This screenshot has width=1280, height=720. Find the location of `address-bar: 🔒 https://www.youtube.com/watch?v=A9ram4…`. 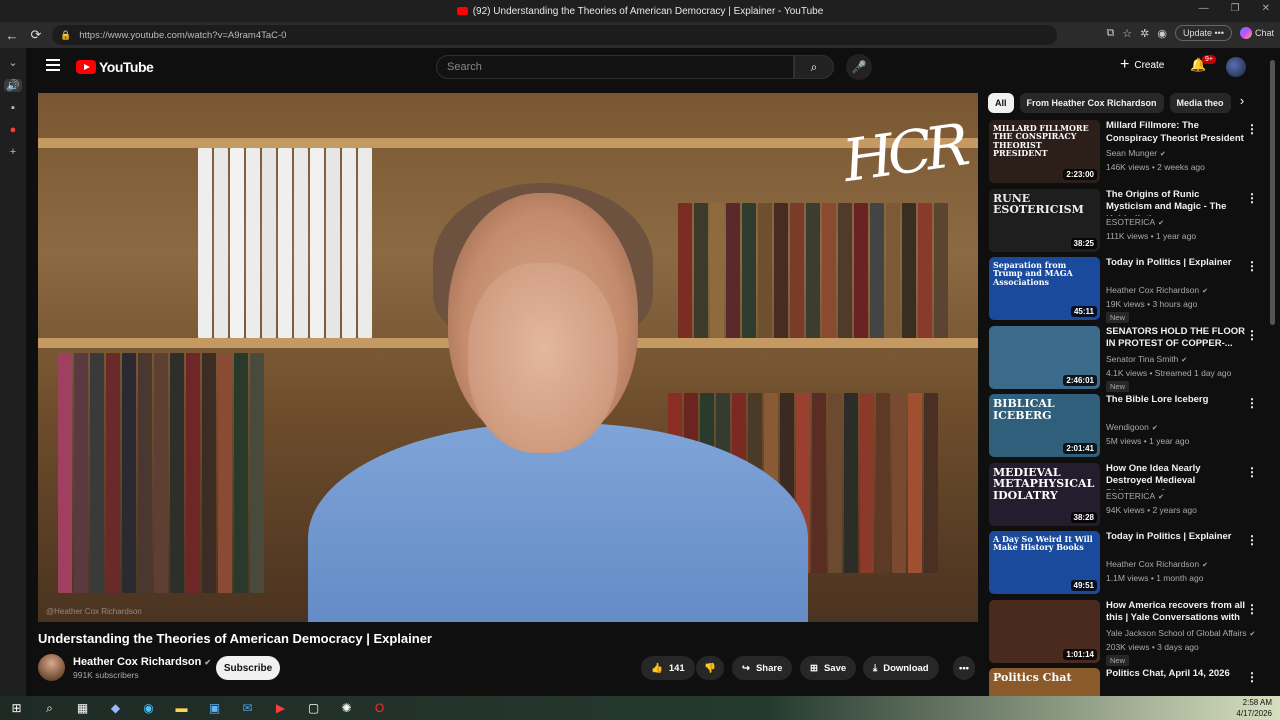

address-bar: 🔒 https://www.youtube.com/watch?v=A9ram4… is located at coordinates (554, 35).